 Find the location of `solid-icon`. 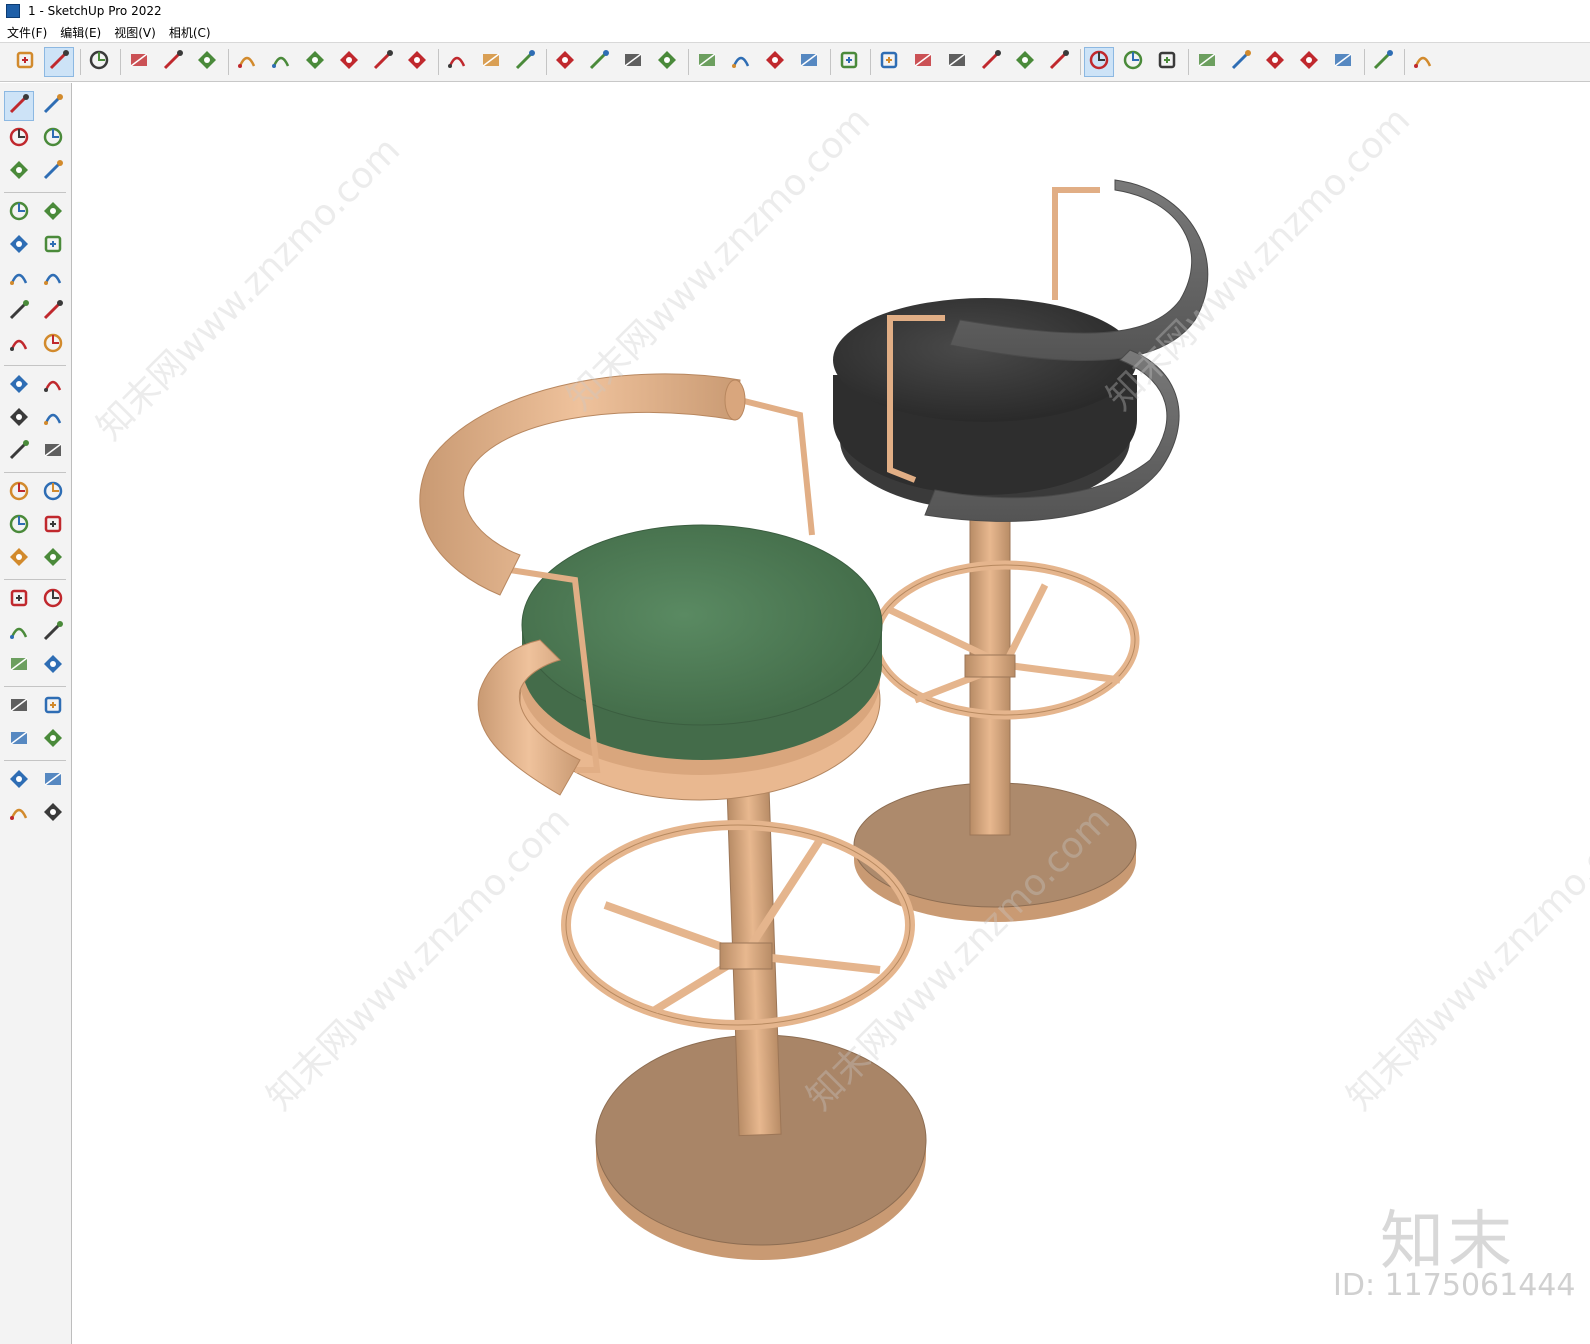

solid-icon is located at coordinates (1207, 62).